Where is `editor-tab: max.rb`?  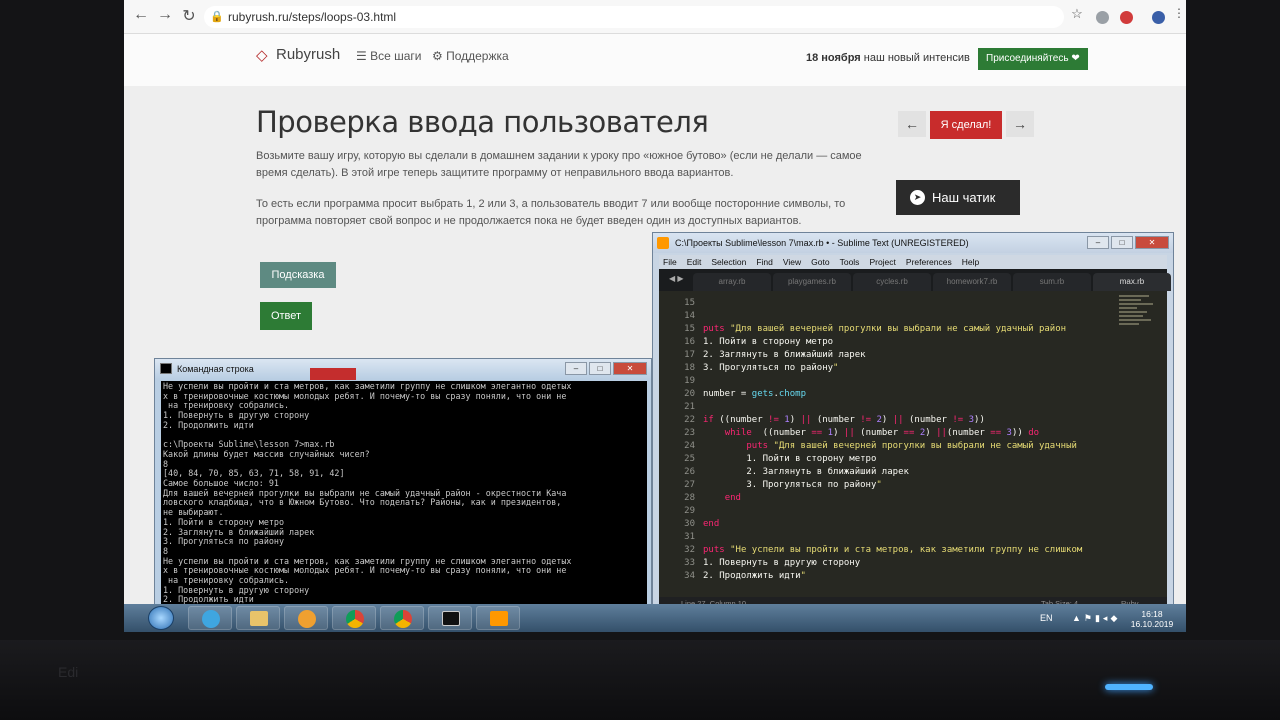
editor-tab: max.rb is located at coordinates (1132, 282).